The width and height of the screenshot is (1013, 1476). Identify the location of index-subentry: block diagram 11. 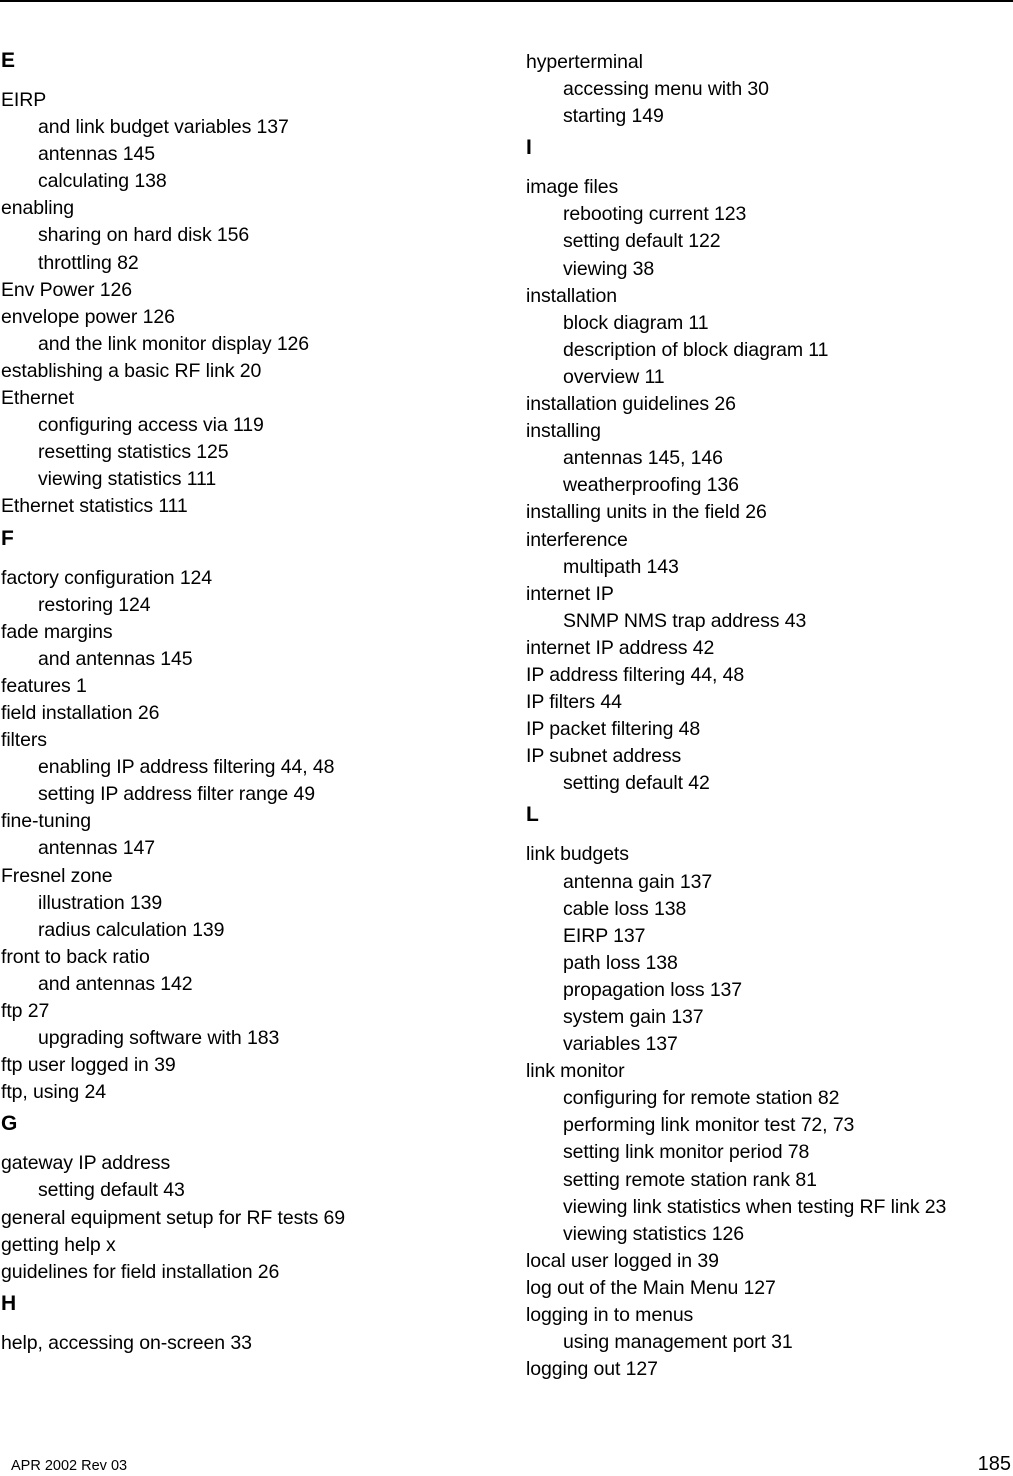
(636, 322).